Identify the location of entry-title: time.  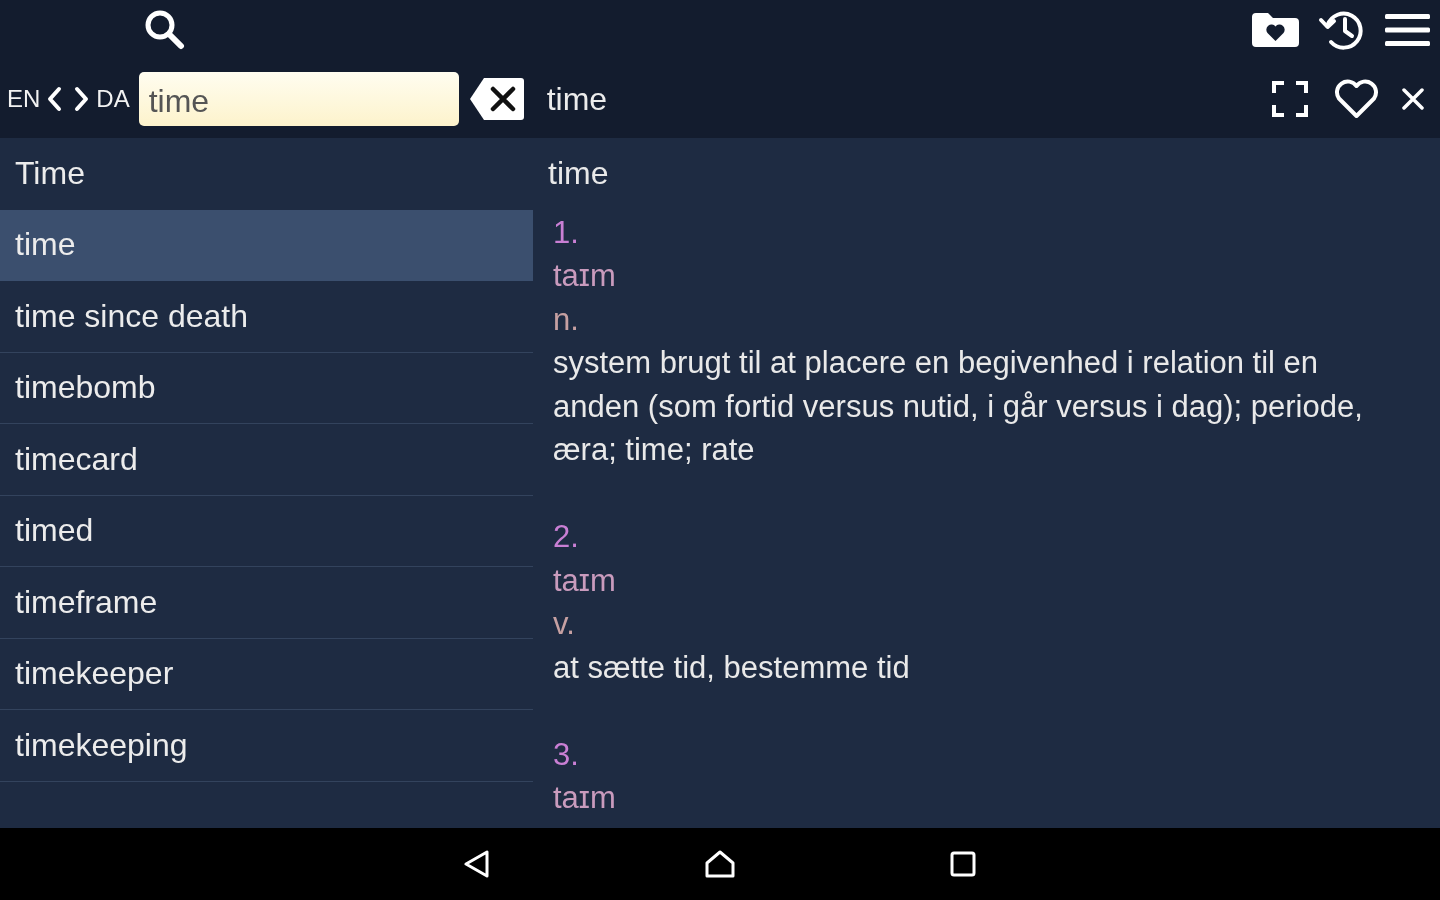
(577, 99).